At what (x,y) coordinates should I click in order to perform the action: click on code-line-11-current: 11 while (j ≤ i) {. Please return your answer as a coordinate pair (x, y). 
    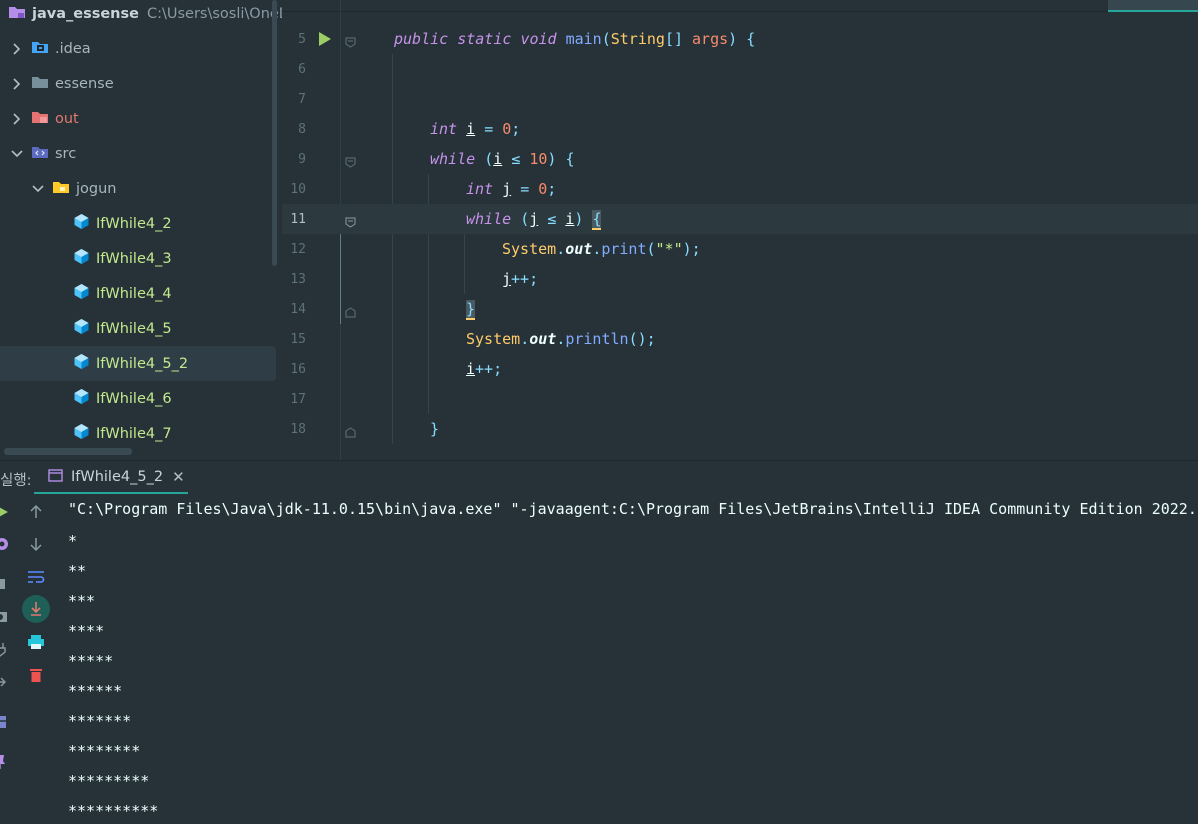
    Looking at the image, I should click on (740, 219).